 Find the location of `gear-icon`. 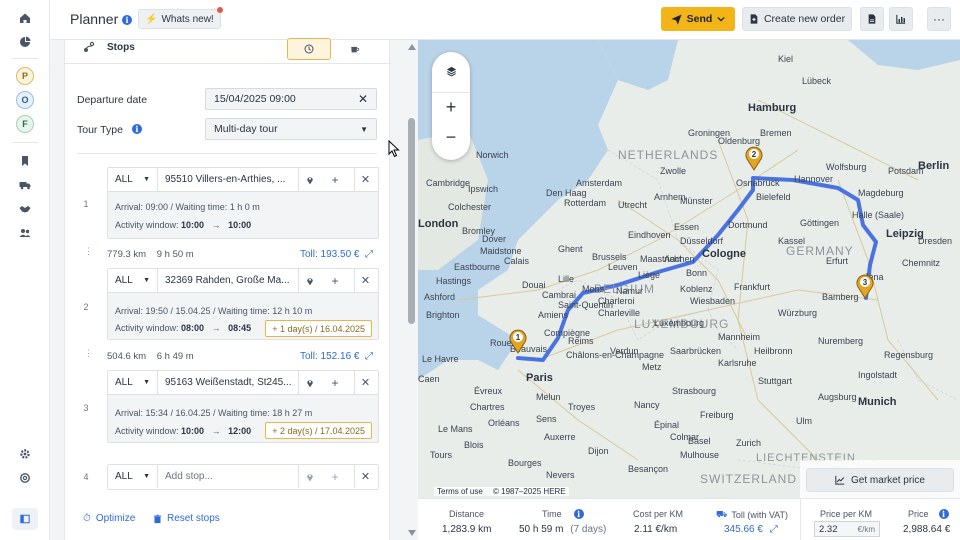

gear-icon is located at coordinates (25, 454).